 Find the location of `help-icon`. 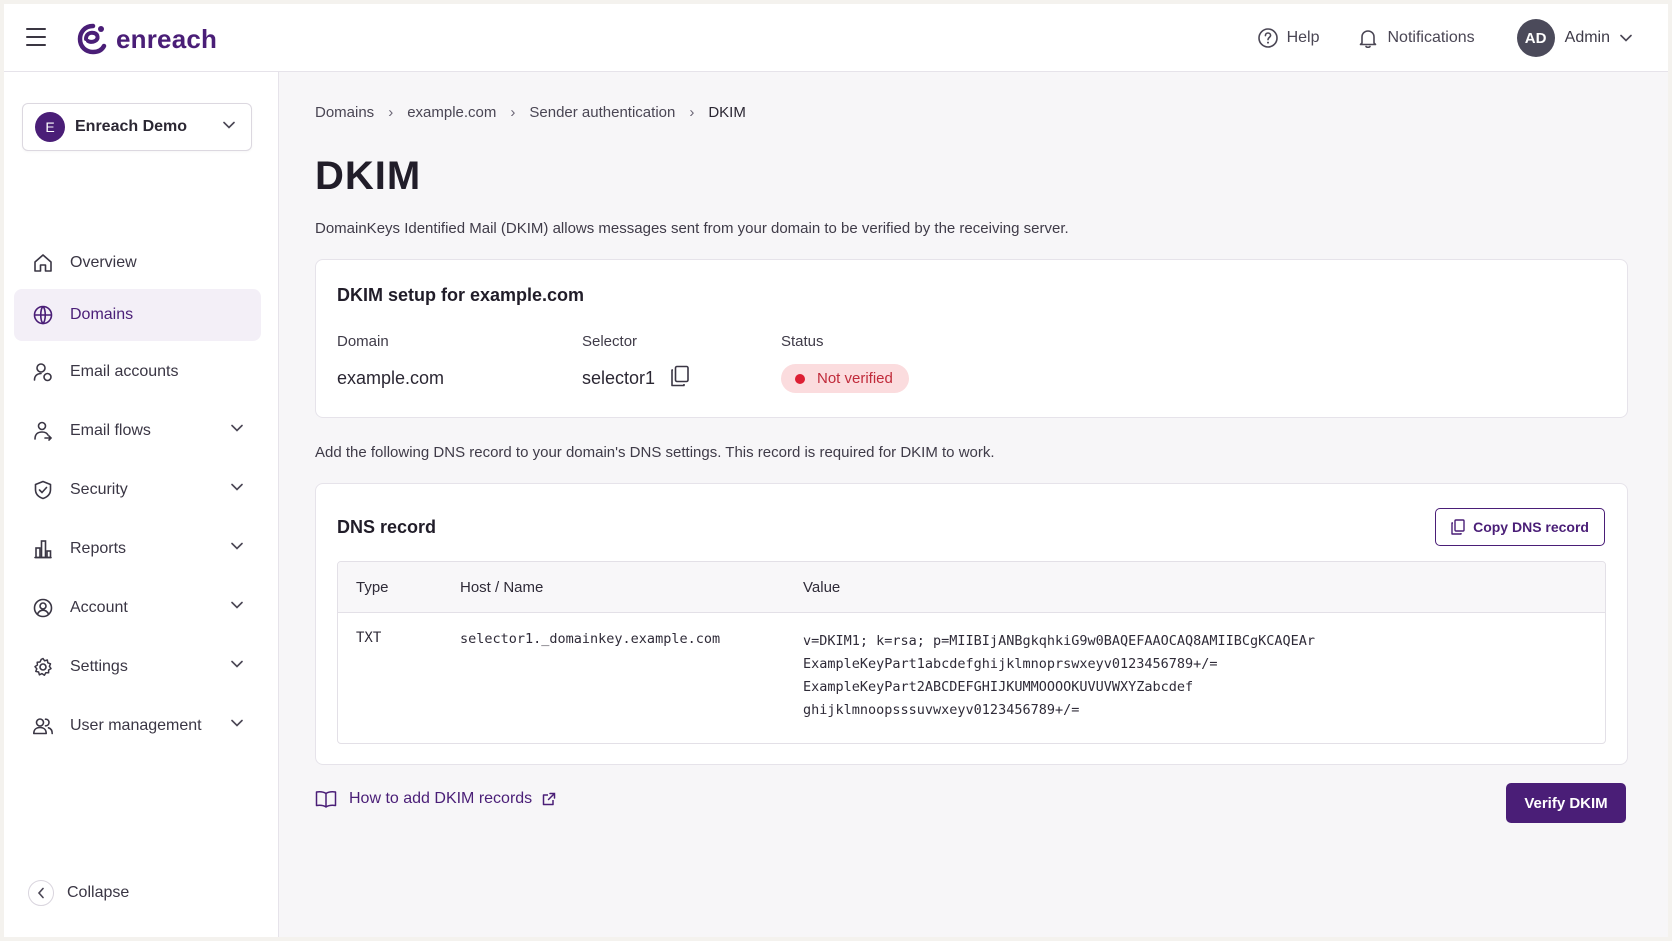

help-icon is located at coordinates (1267, 38).